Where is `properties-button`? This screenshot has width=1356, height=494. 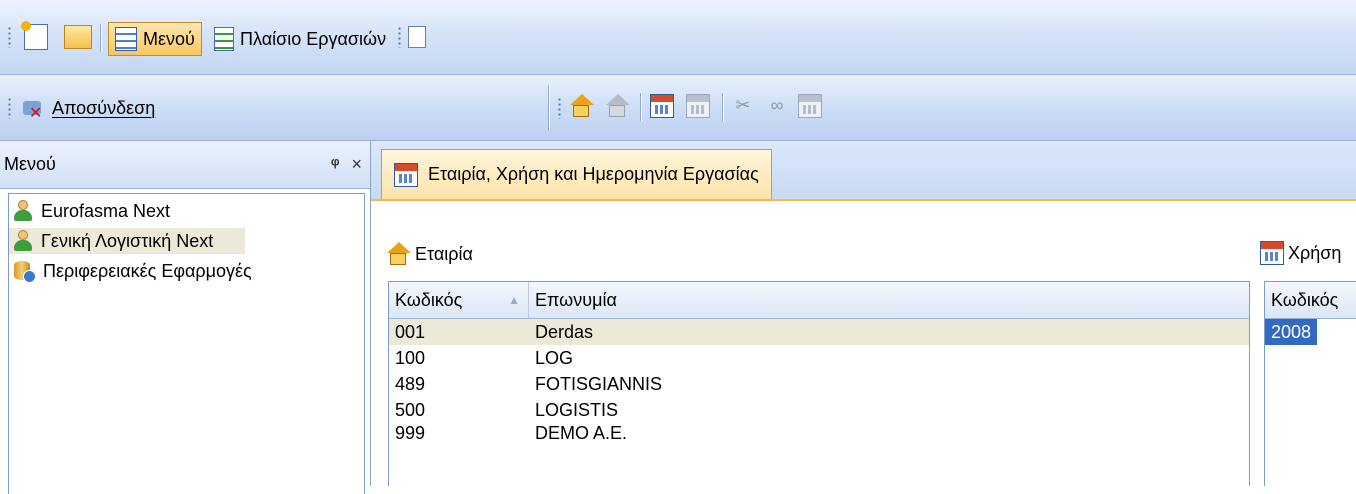
properties-button is located at coordinates (417, 37).